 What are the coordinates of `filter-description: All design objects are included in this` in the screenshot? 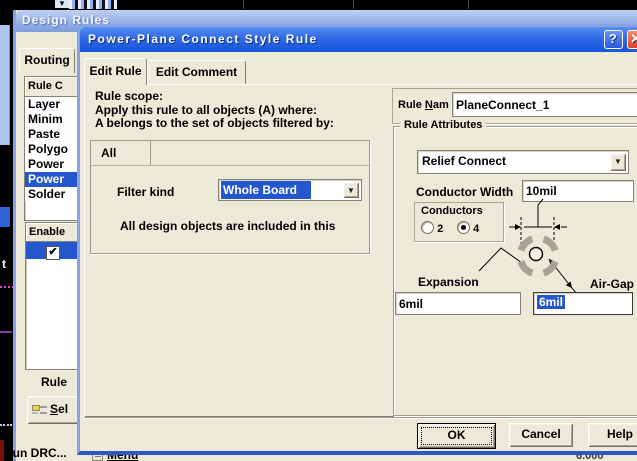 It's located at (228, 226).